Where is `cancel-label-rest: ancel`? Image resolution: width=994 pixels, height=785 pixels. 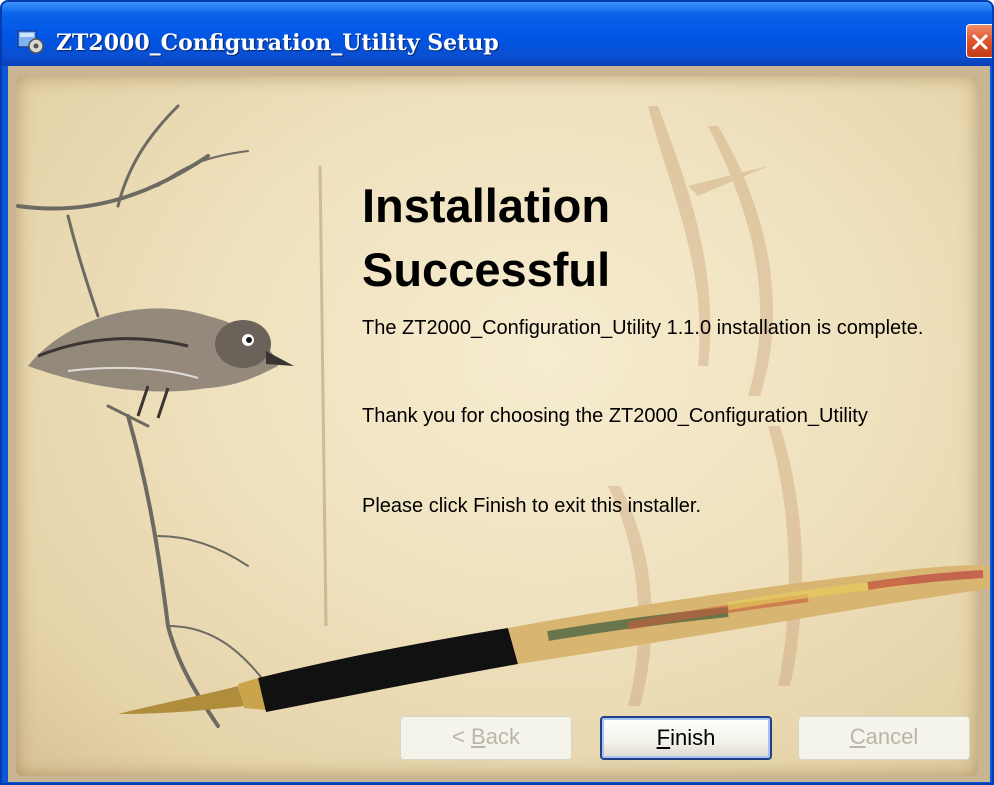
cancel-label-rest: ancel is located at coordinates (892, 736).